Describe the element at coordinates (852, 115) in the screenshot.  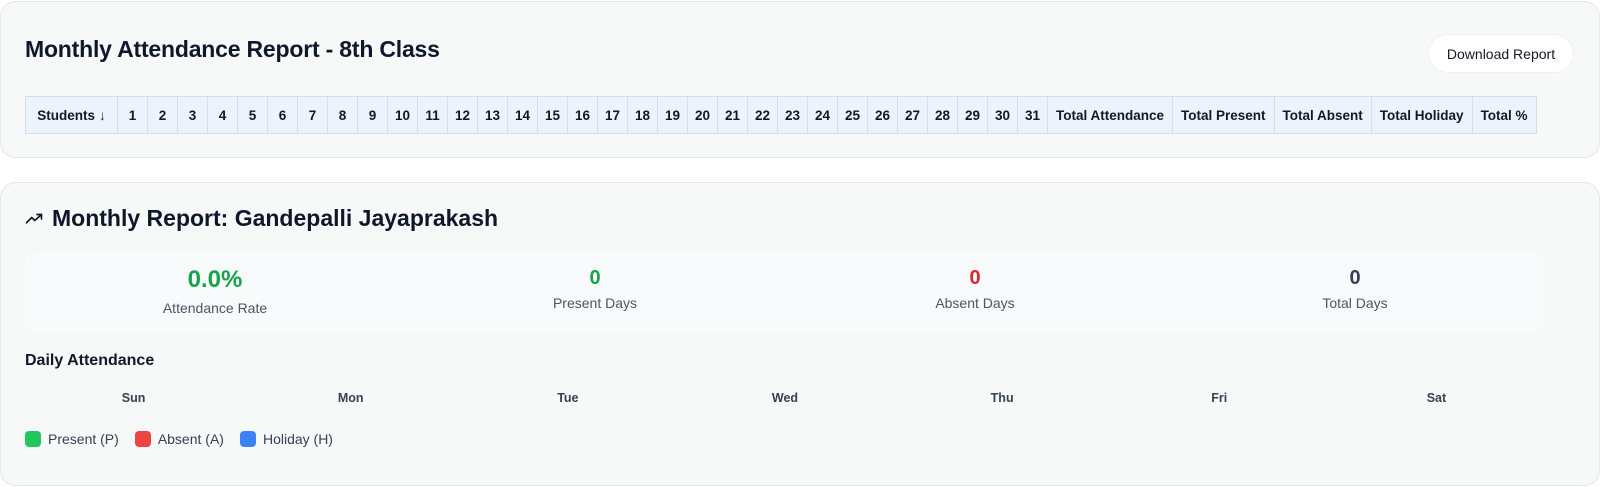
I see `day-column-header: 25` at that location.